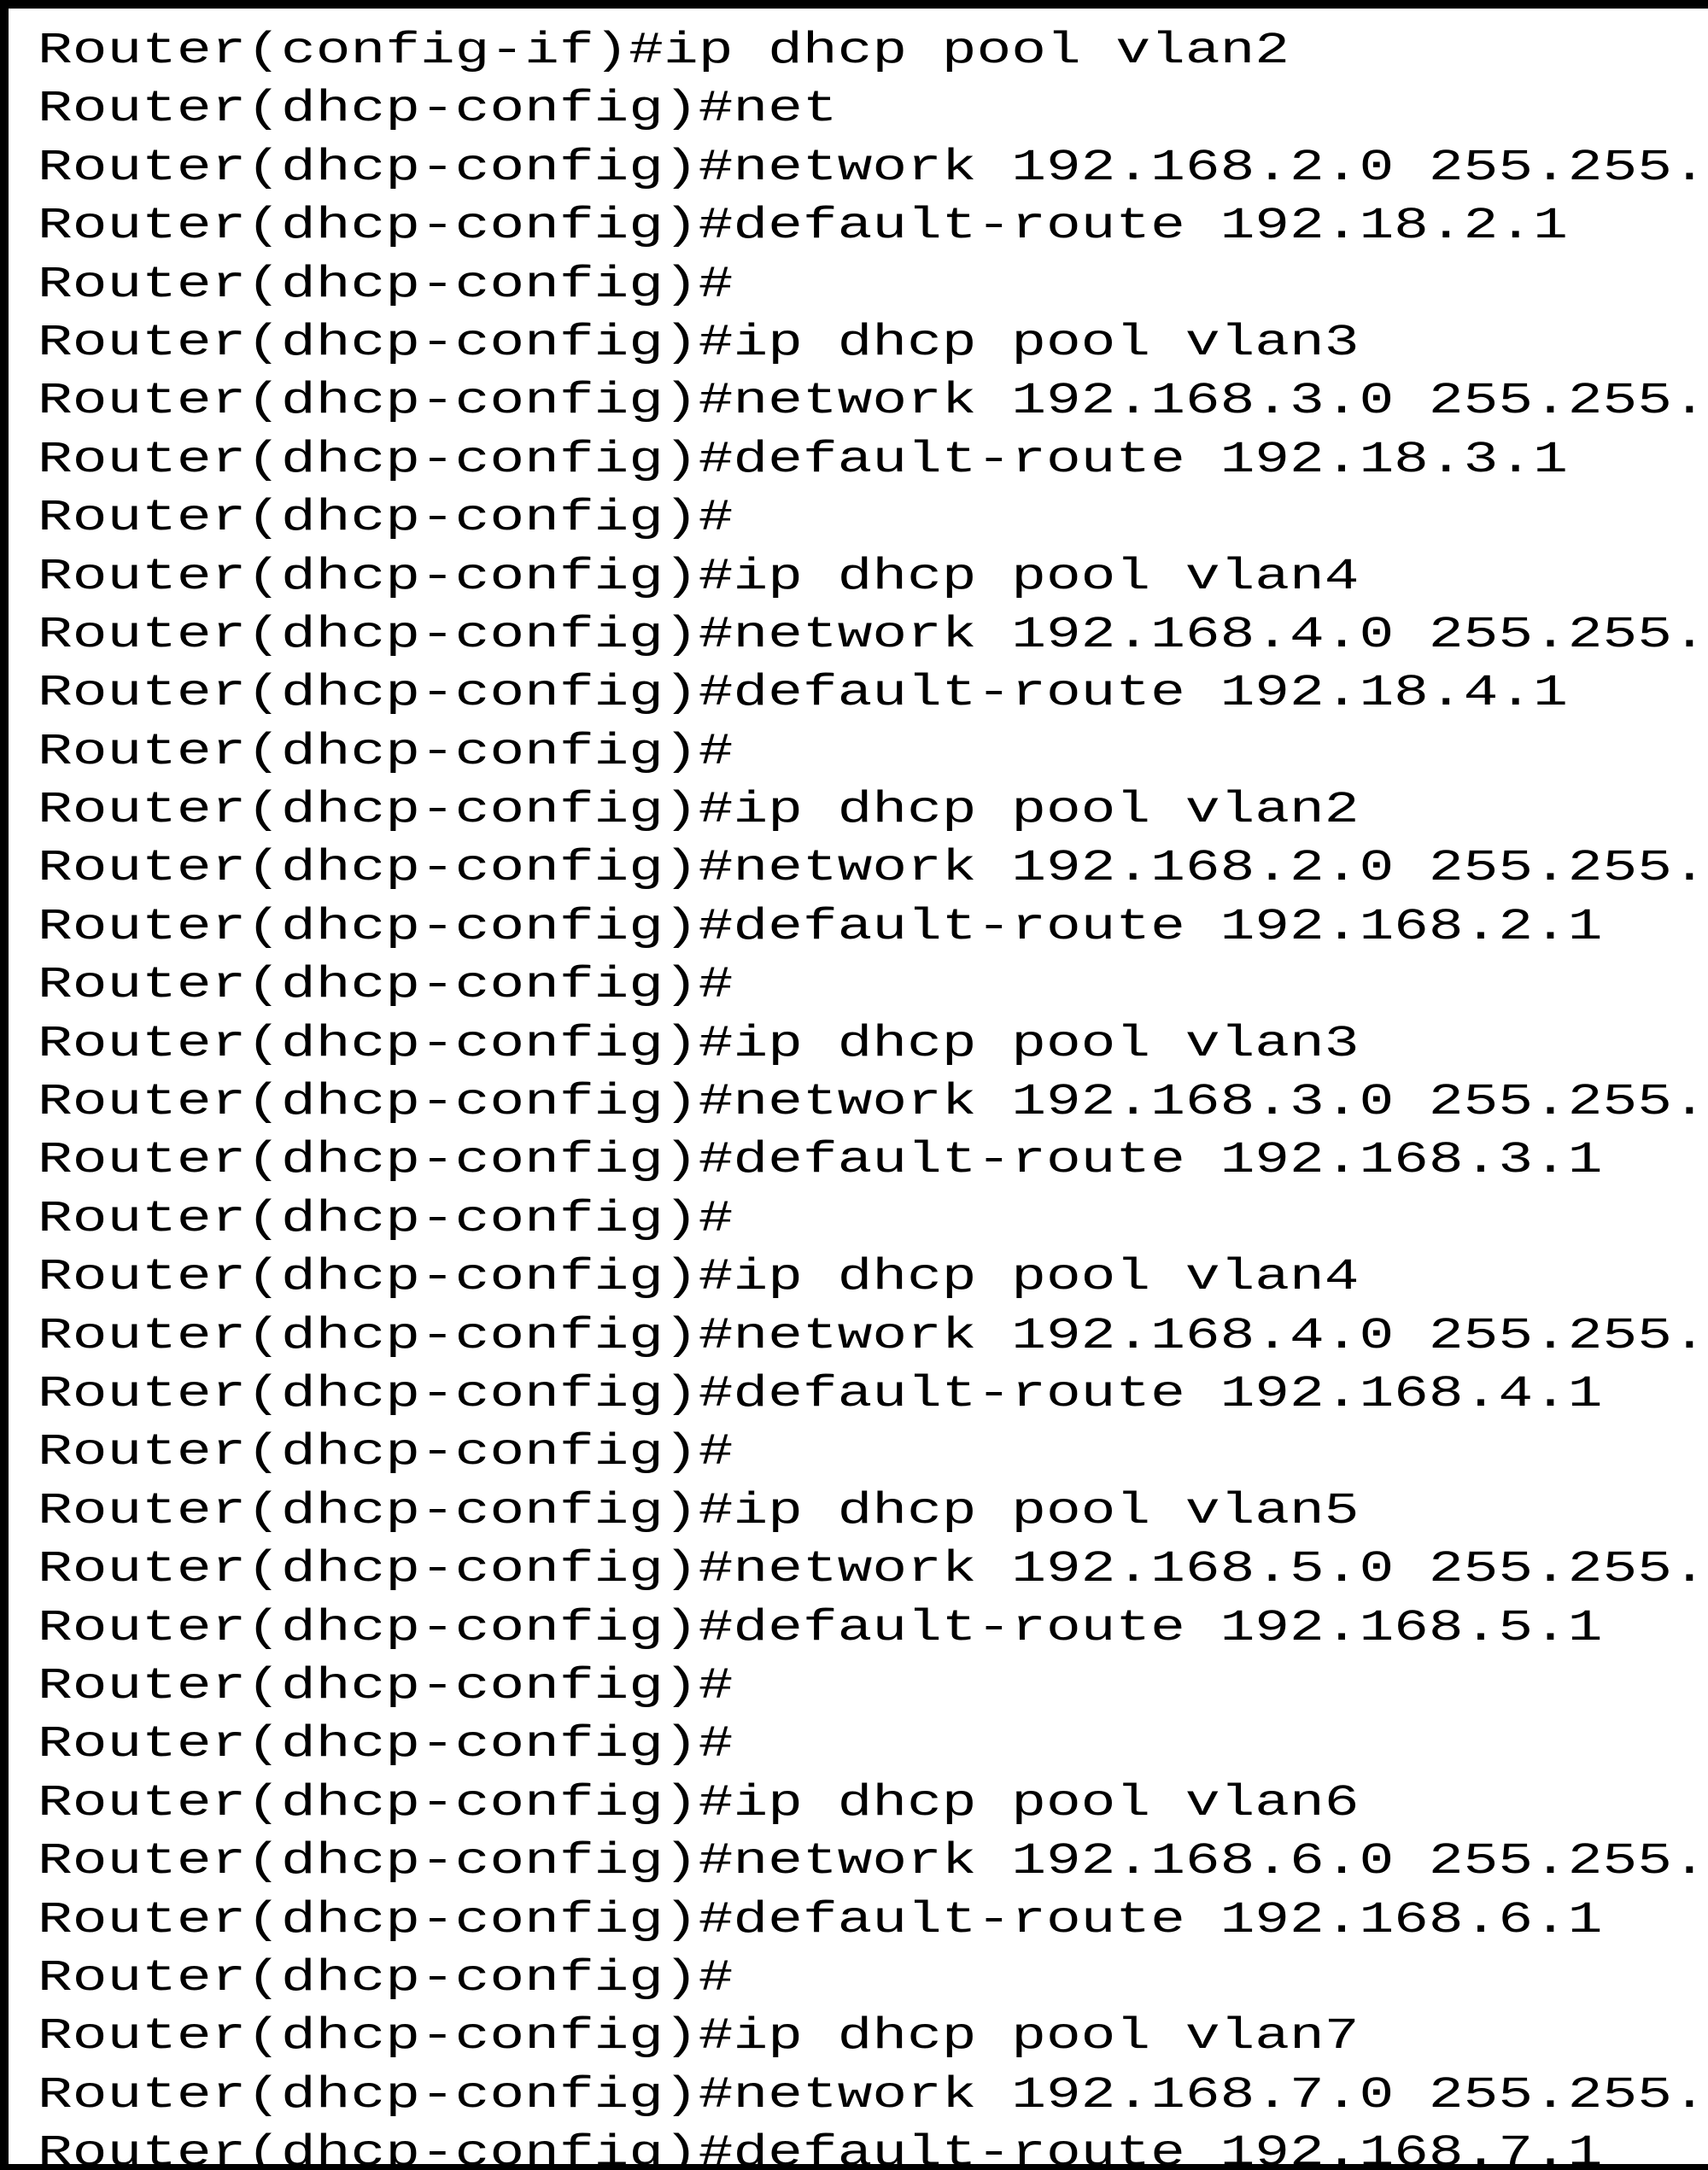  What do you see at coordinates (438, 109) in the screenshot?
I see `terminal-line: Router(dhcp-config)#net` at bounding box center [438, 109].